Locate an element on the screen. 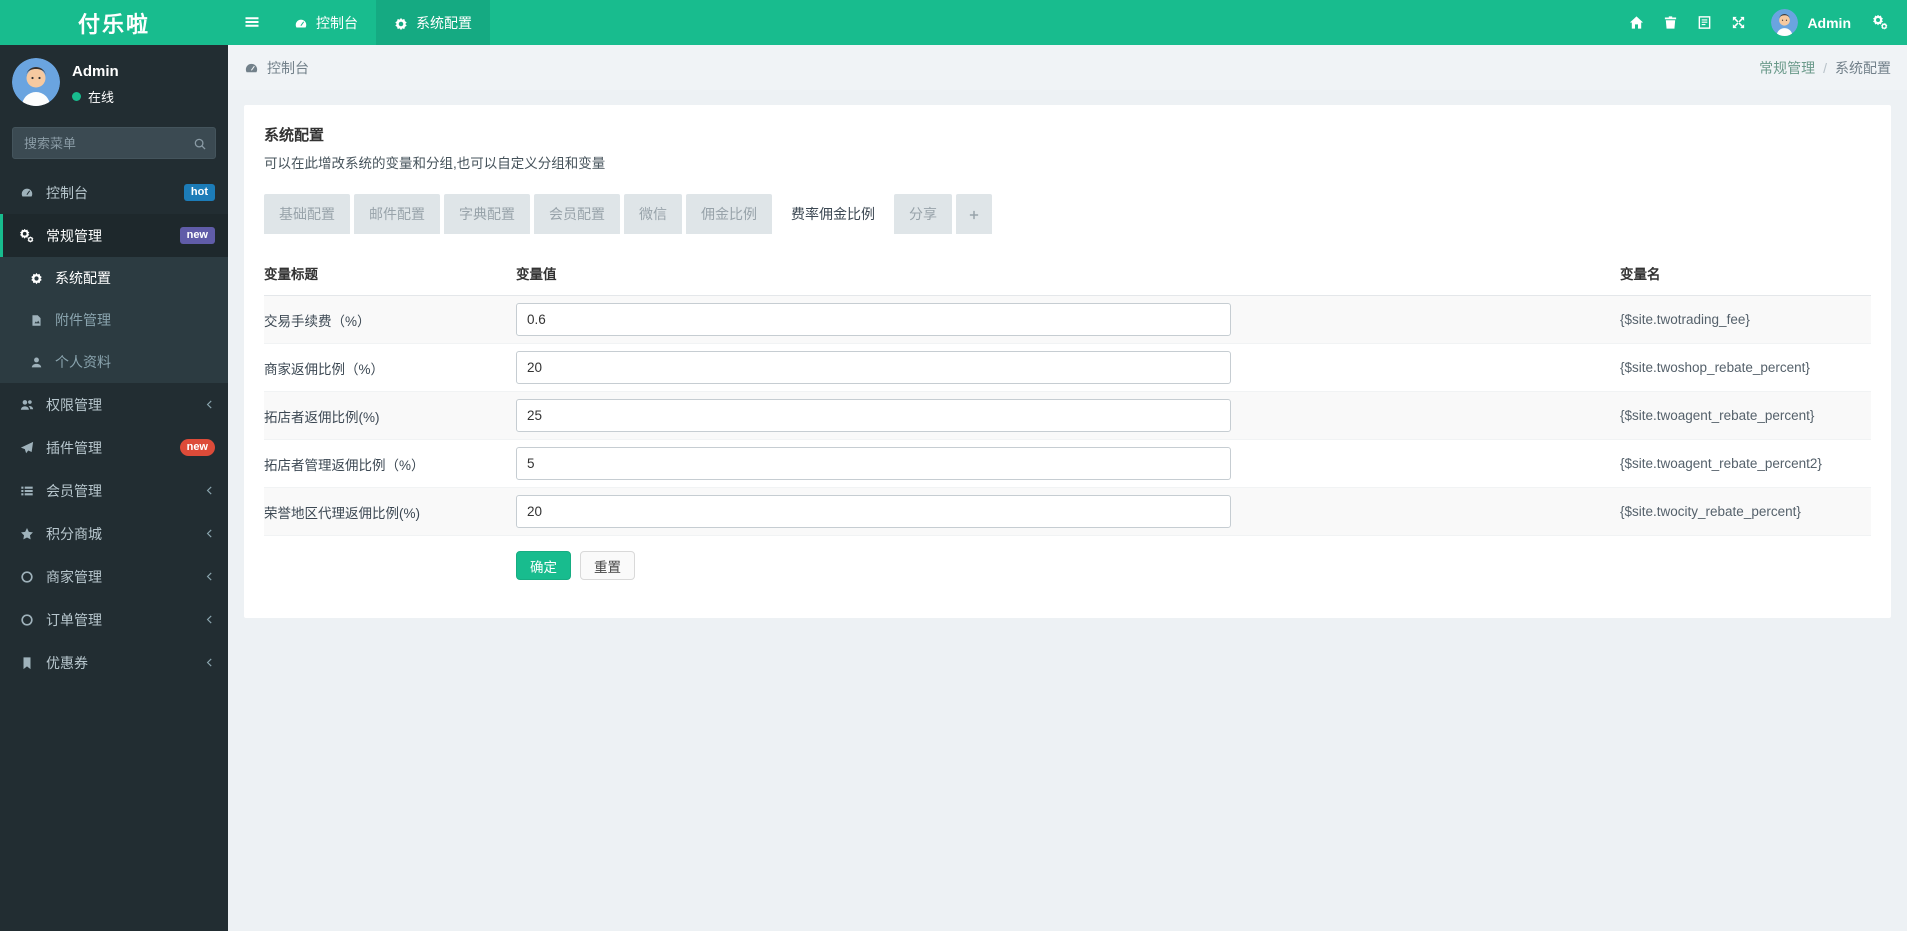 This screenshot has height=931, width=1907. user-name: Admin is located at coordinates (1829, 22).